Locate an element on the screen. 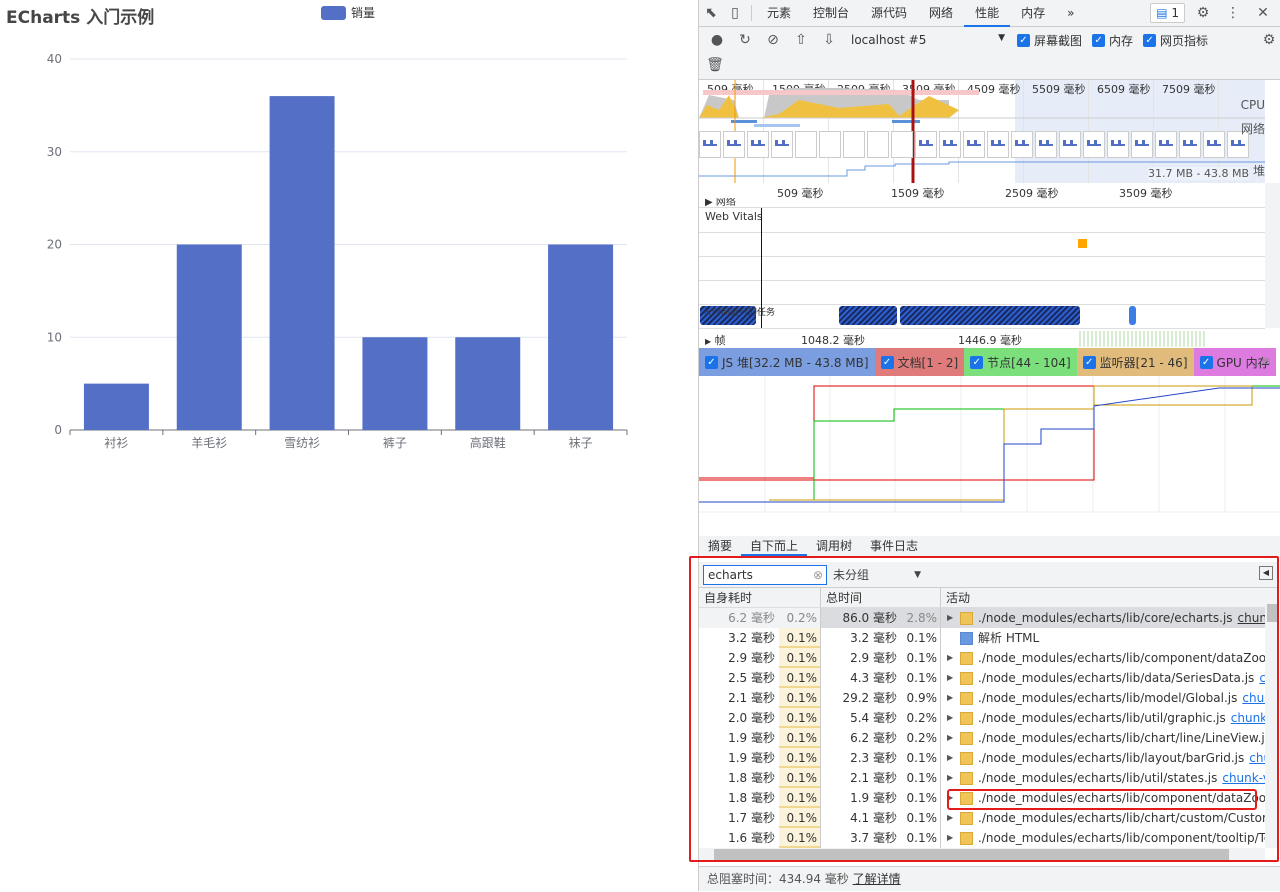  tab-0: 元素 is located at coordinates (779, 13).